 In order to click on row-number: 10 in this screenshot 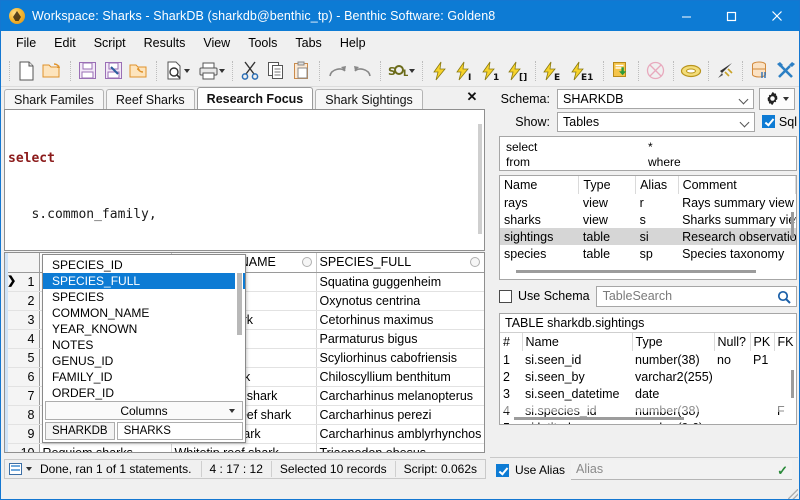, I will do `click(22, 447)`.